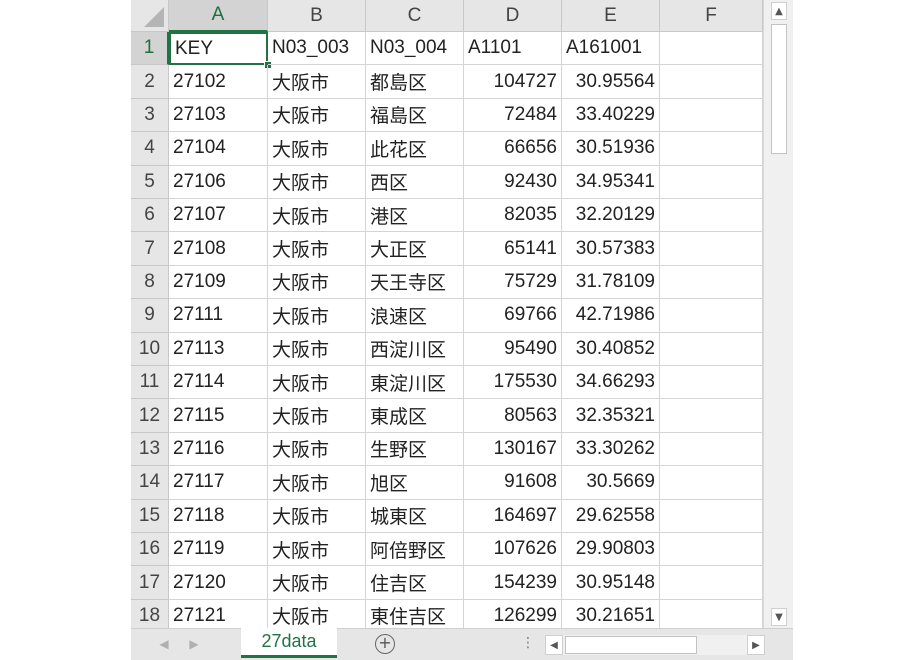  Describe the element at coordinates (611, 216) in the screenshot. I see `cell-e6: 32.20129` at that location.